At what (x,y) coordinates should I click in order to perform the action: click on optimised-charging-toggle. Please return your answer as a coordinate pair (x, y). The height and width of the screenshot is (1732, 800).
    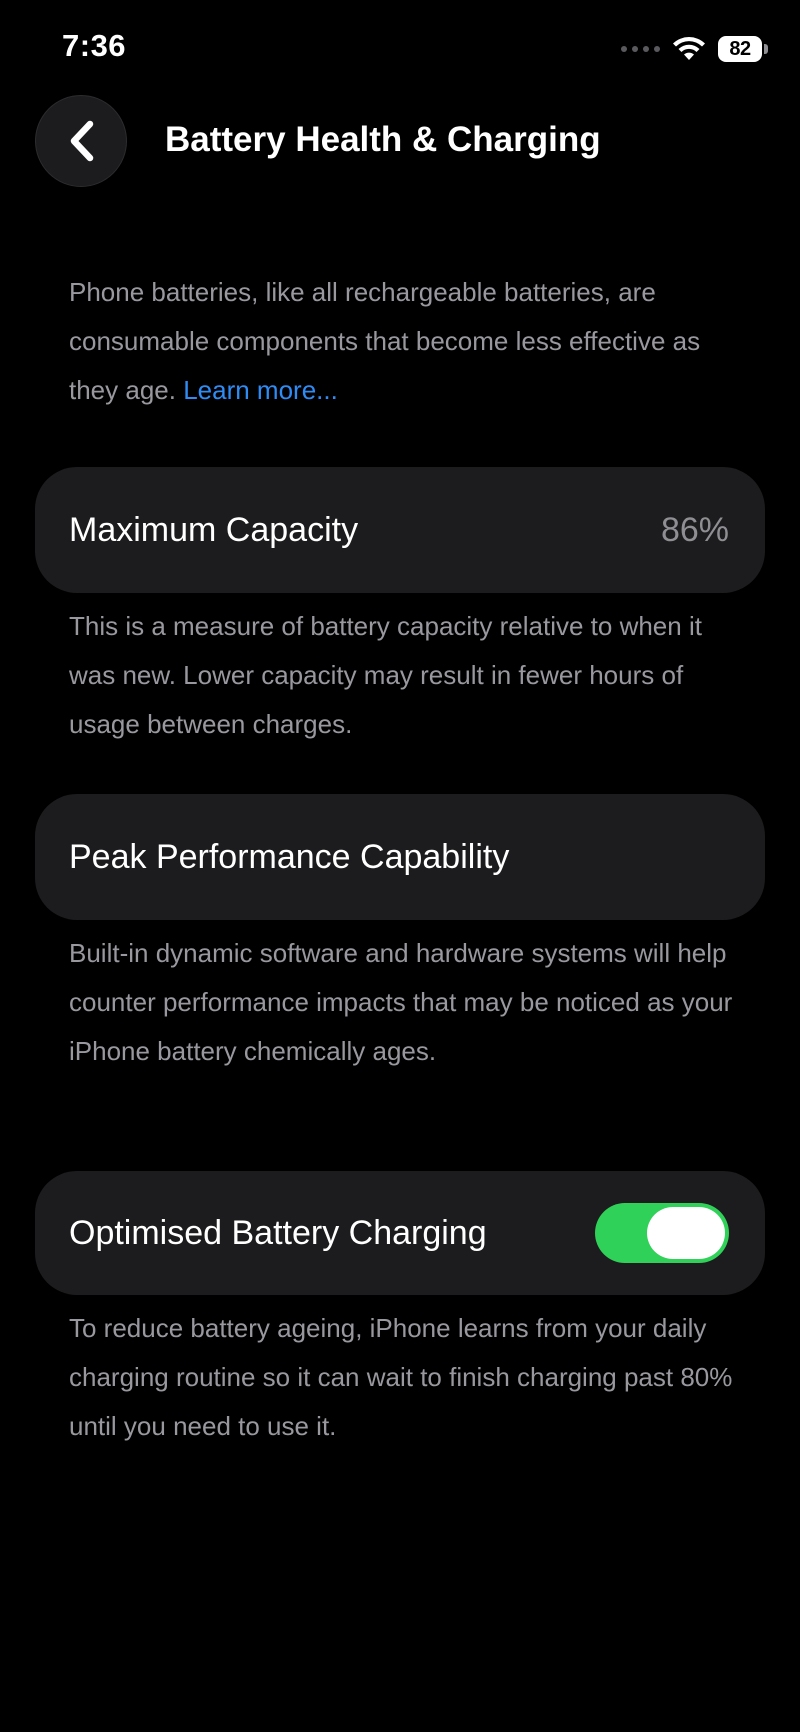
    Looking at the image, I should click on (662, 1233).